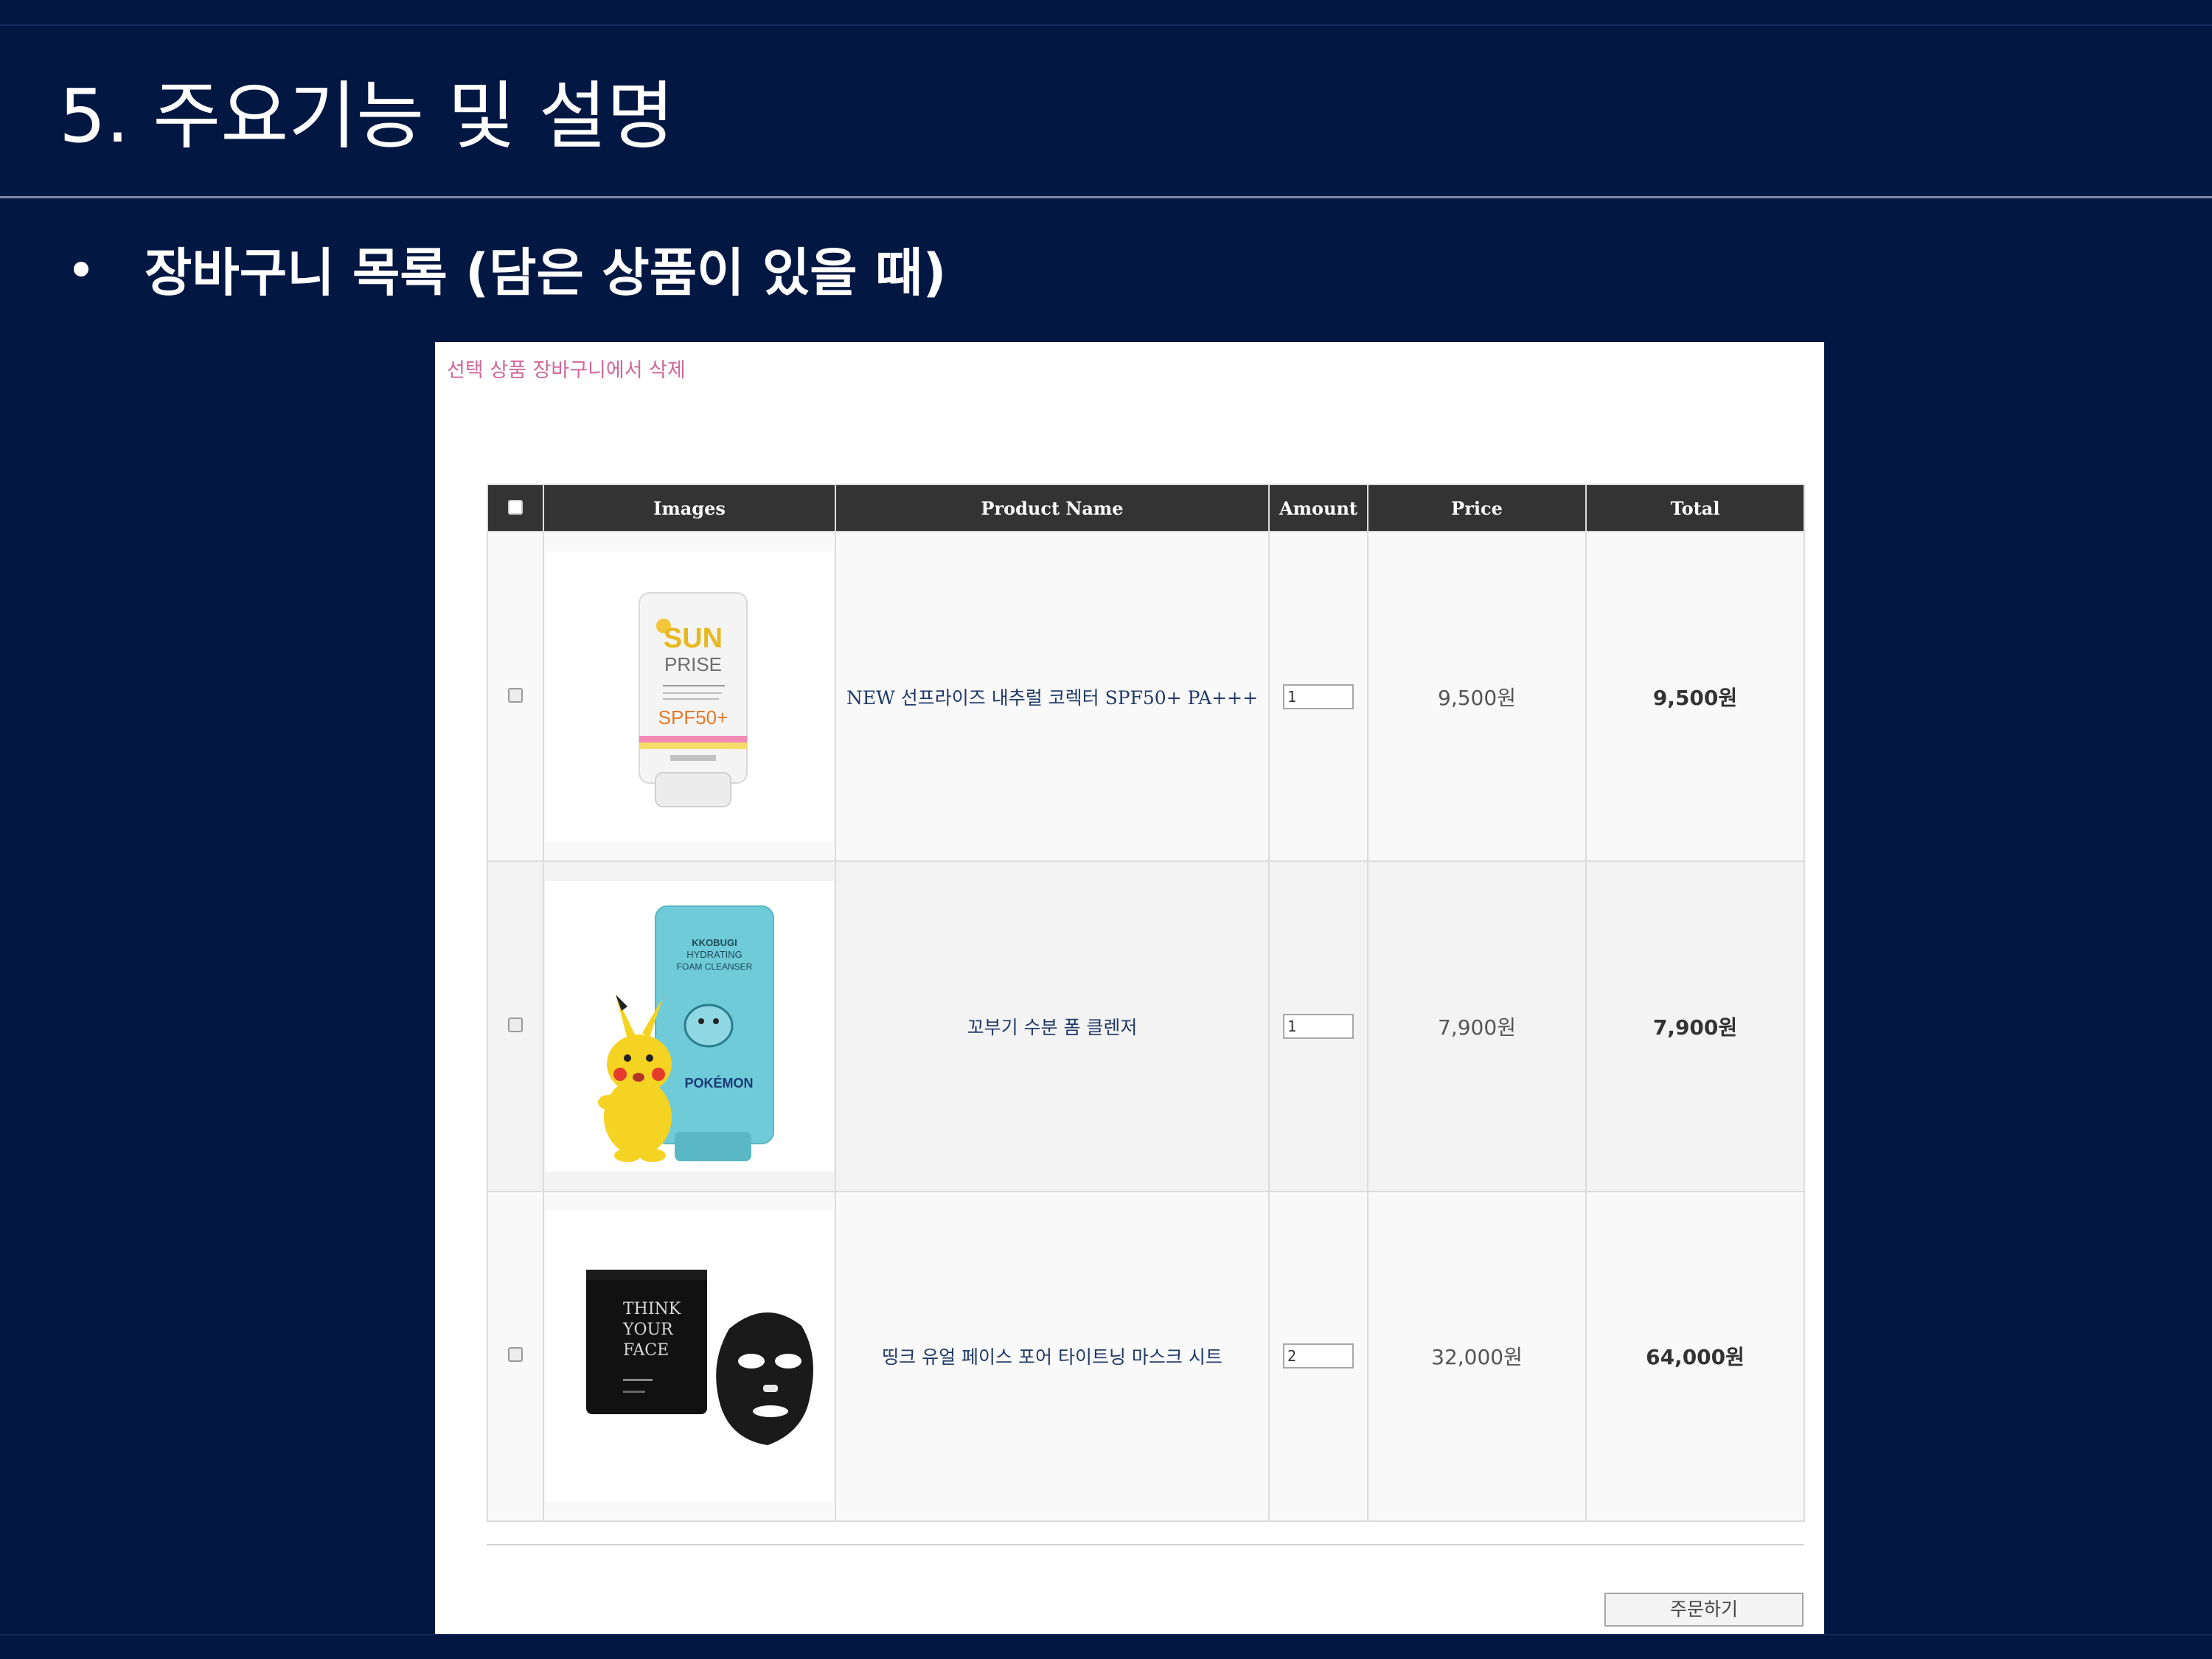  What do you see at coordinates (81, 269) in the screenshot?
I see `bullet-icon` at bounding box center [81, 269].